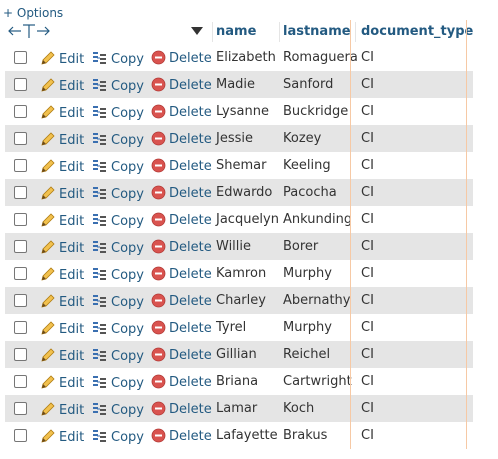 Image resolution: width=498 pixels, height=459 pixels. What do you see at coordinates (300, 246) in the screenshot?
I see `cell-lastname: Borer` at bounding box center [300, 246].